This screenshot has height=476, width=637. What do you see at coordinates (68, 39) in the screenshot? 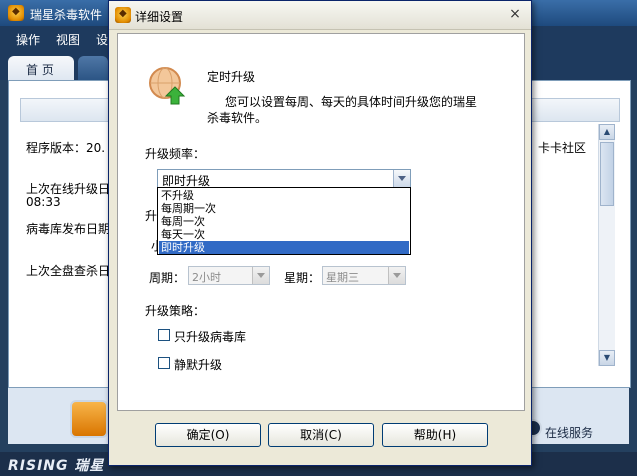
I see `menu-view: 视图` at bounding box center [68, 39].